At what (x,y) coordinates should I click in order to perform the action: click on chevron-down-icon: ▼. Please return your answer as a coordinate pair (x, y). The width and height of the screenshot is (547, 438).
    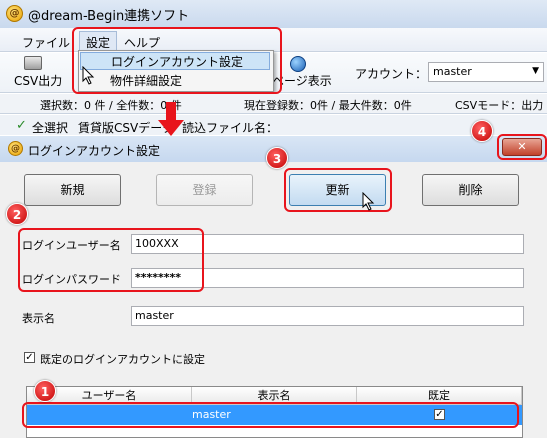
    Looking at the image, I should click on (535, 71).